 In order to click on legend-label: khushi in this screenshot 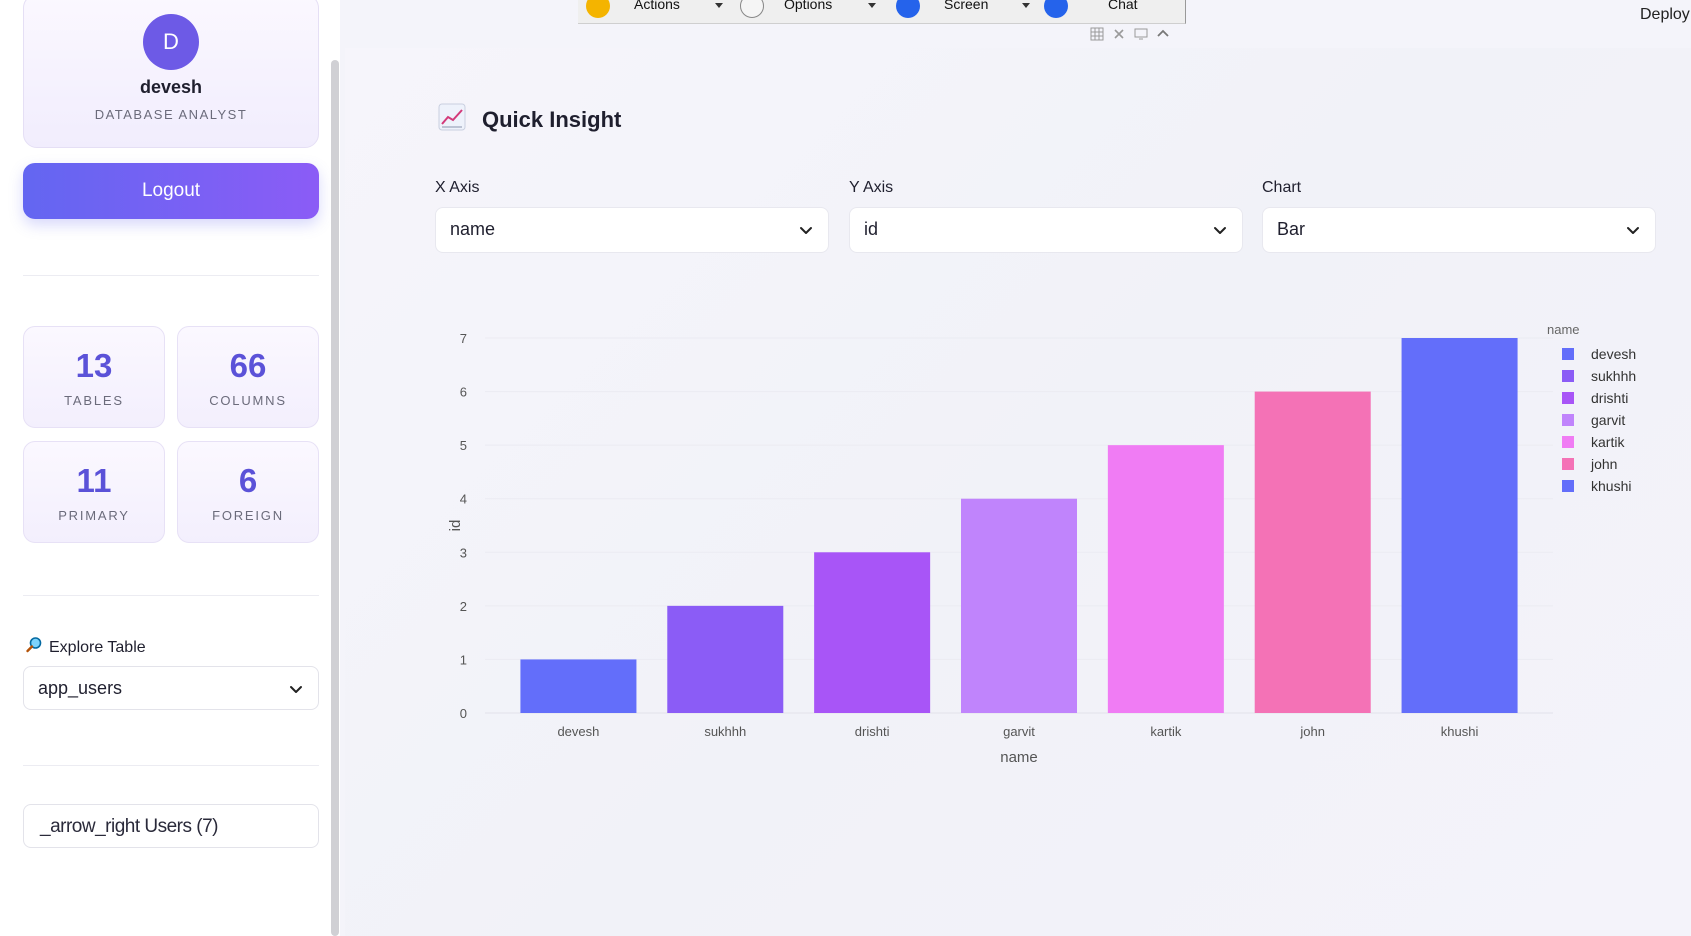, I will do `click(1611, 486)`.